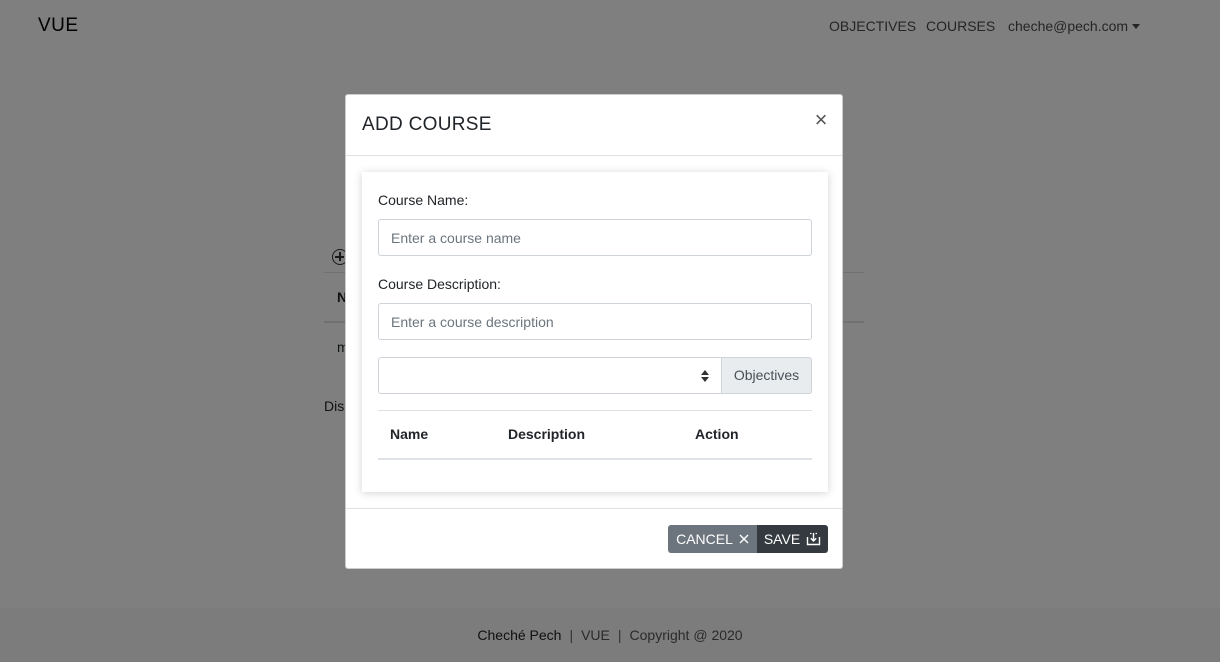  I want to click on objectives-select-group: Objectives, so click(595, 375).